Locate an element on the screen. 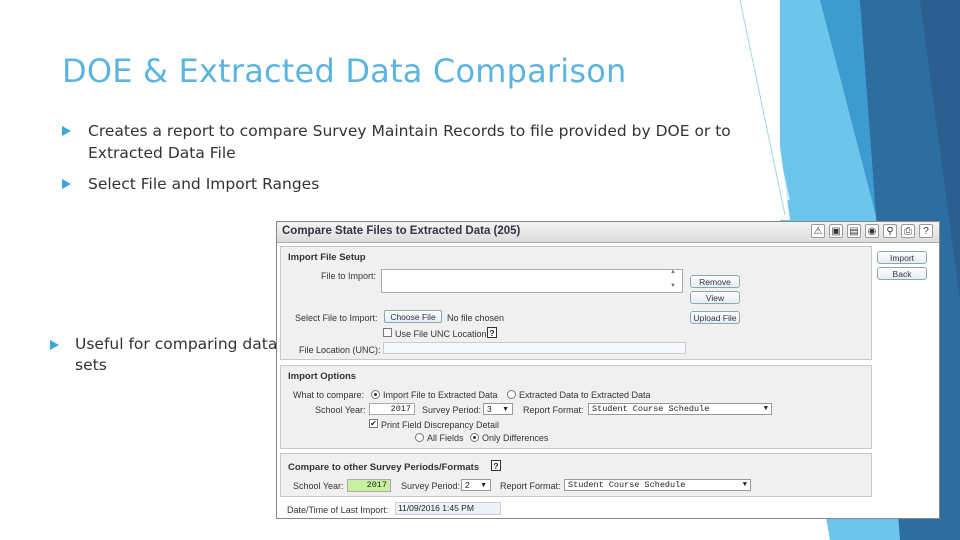 The width and height of the screenshot is (960, 540). slide-title: DOE & Extracted Data Comparison is located at coordinates (344, 71).